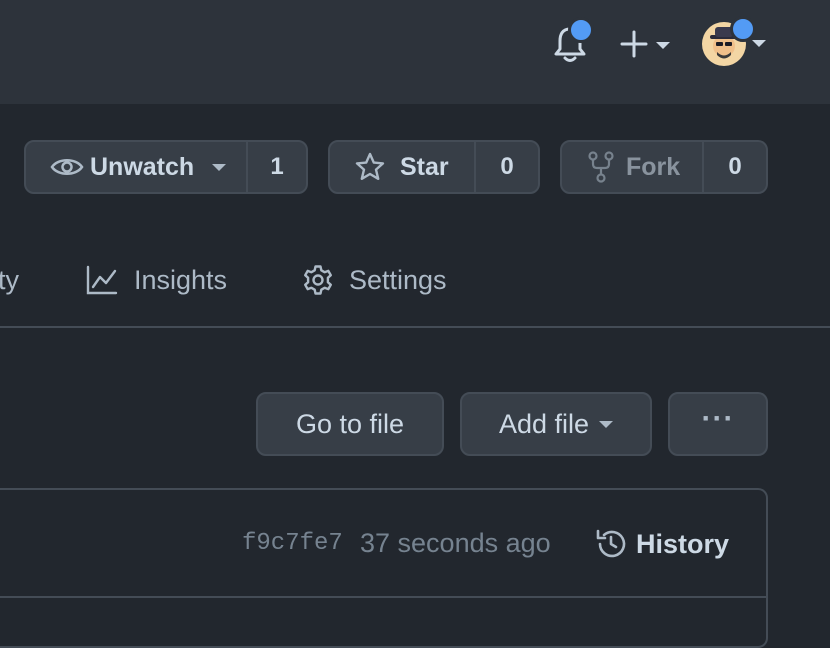 The width and height of the screenshot is (830, 648). Describe the element at coordinates (318, 280) in the screenshot. I see `gear-icon` at that location.